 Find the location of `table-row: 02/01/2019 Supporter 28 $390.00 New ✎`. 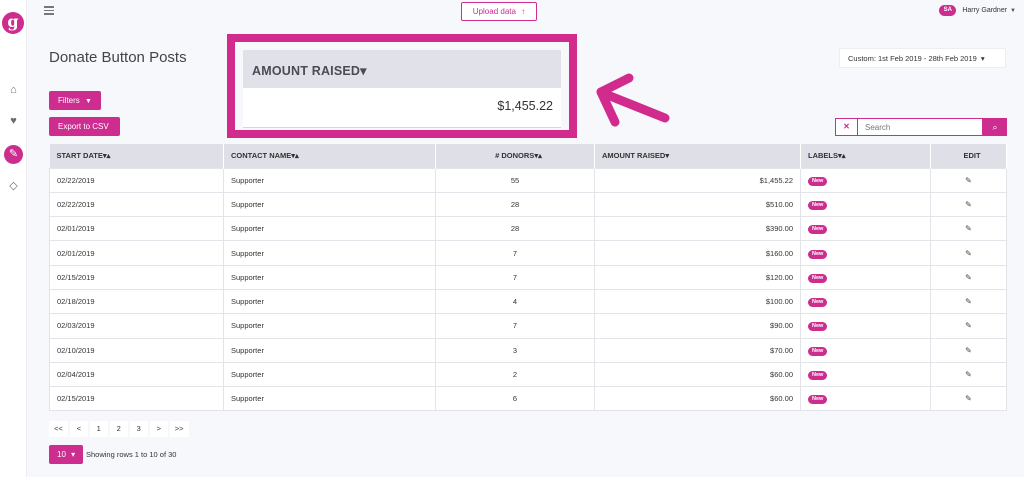

table-row: 02/01/2019 Supporter 28 $390.00 New ✎ is located at coordinates (528, 229).